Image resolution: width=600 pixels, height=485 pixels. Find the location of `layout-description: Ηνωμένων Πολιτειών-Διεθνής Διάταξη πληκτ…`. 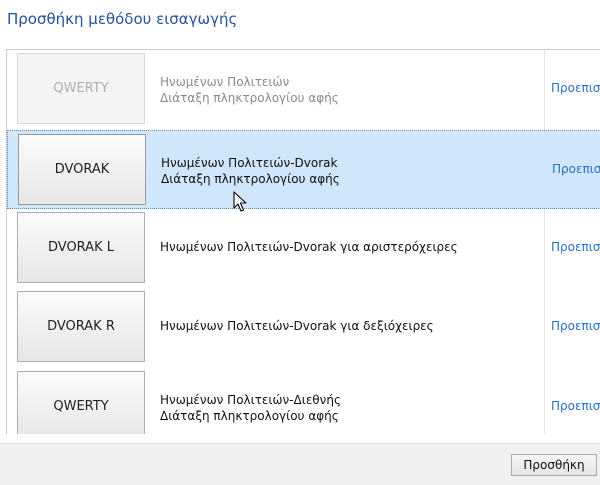

layout-description: Ηνωμένων Πολιτειών-Διεθνής Διάταξη πληκτ… is located at coordinates (250, 408).